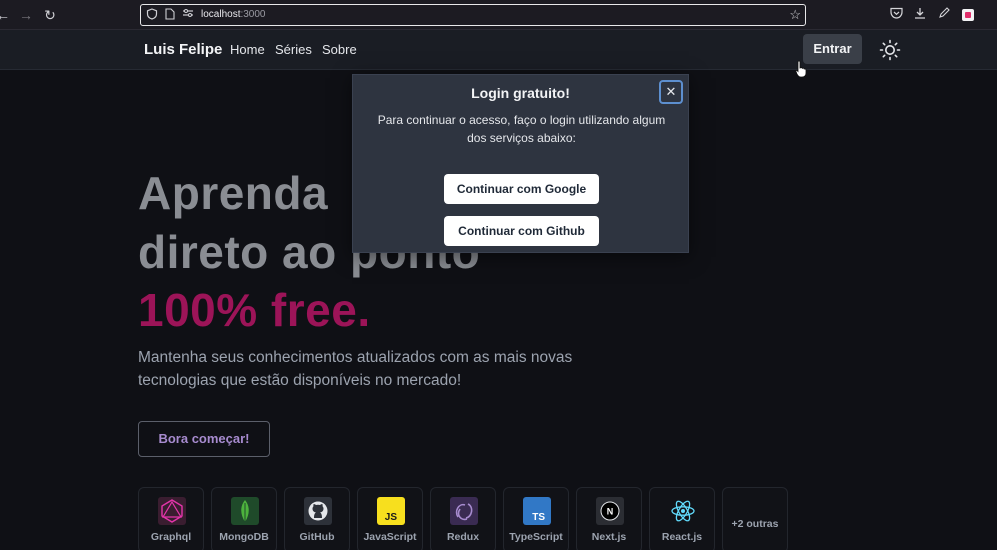 The width and height of the screenshot is (997, 550). Describe the element at coordinates (247, 49) in the screenshot. I see `nav-home: Home` at that location.